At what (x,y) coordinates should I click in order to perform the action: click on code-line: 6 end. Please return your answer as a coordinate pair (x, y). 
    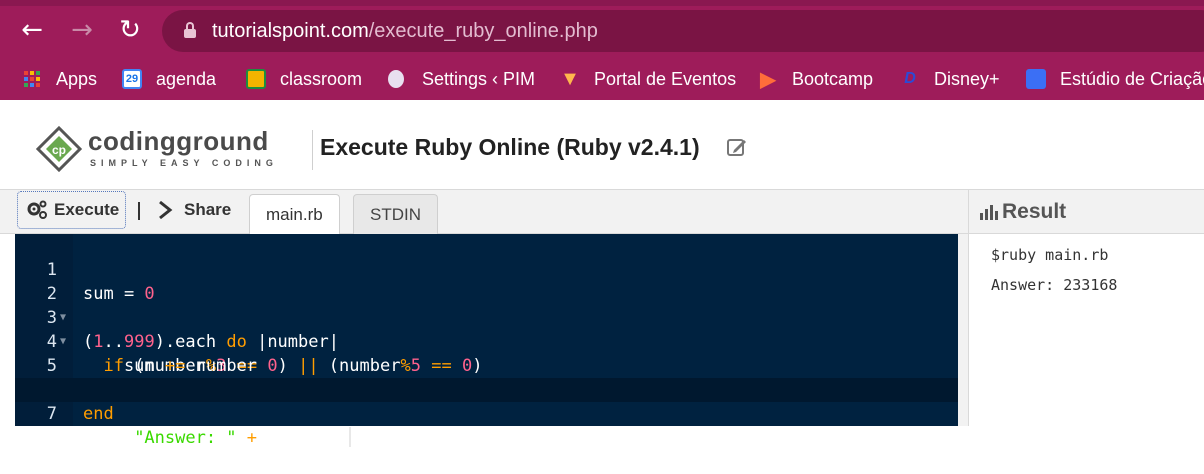
    Looking at the image, I should click on (486, 389).